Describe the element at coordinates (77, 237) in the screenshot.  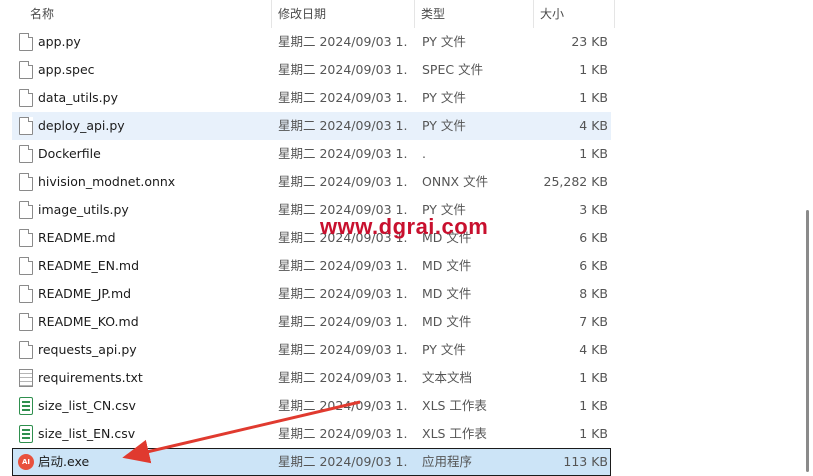
I see `file-name: README.md` at that location.